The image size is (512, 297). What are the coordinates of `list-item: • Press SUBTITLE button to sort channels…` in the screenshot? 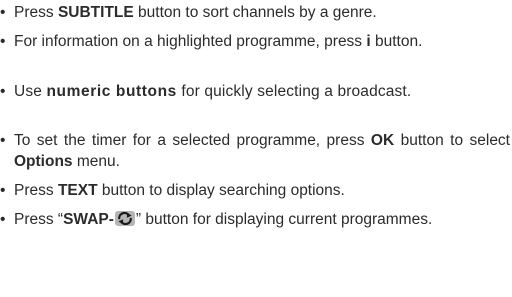 It's located at (255, 13).